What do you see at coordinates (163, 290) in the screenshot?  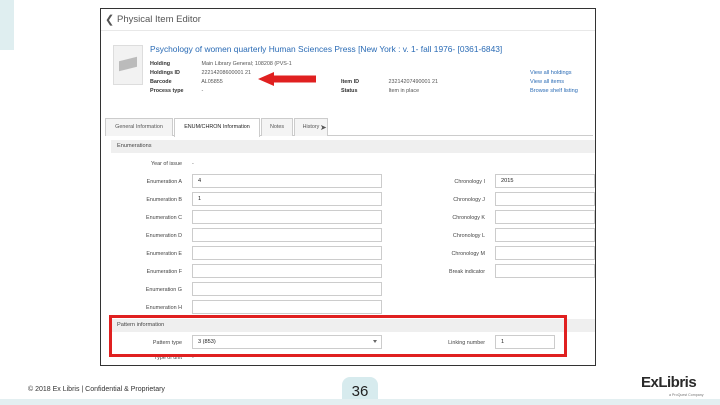 I see `enumeration-g-label: Enumeration G` at bounding box center [163, 290].